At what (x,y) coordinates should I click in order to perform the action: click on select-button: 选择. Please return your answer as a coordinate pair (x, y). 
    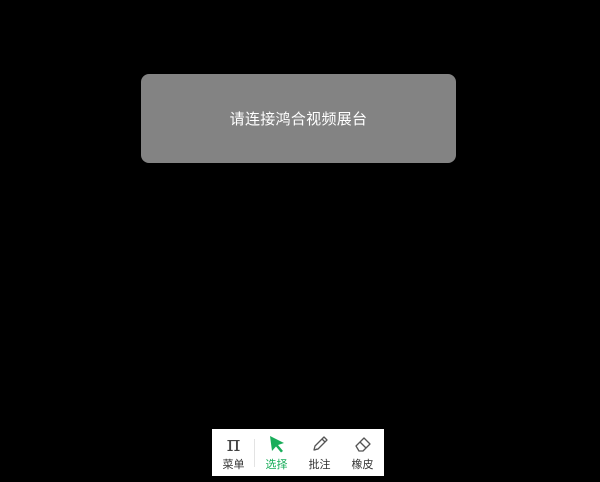
    Looking at the image, I should click on (276, 452).